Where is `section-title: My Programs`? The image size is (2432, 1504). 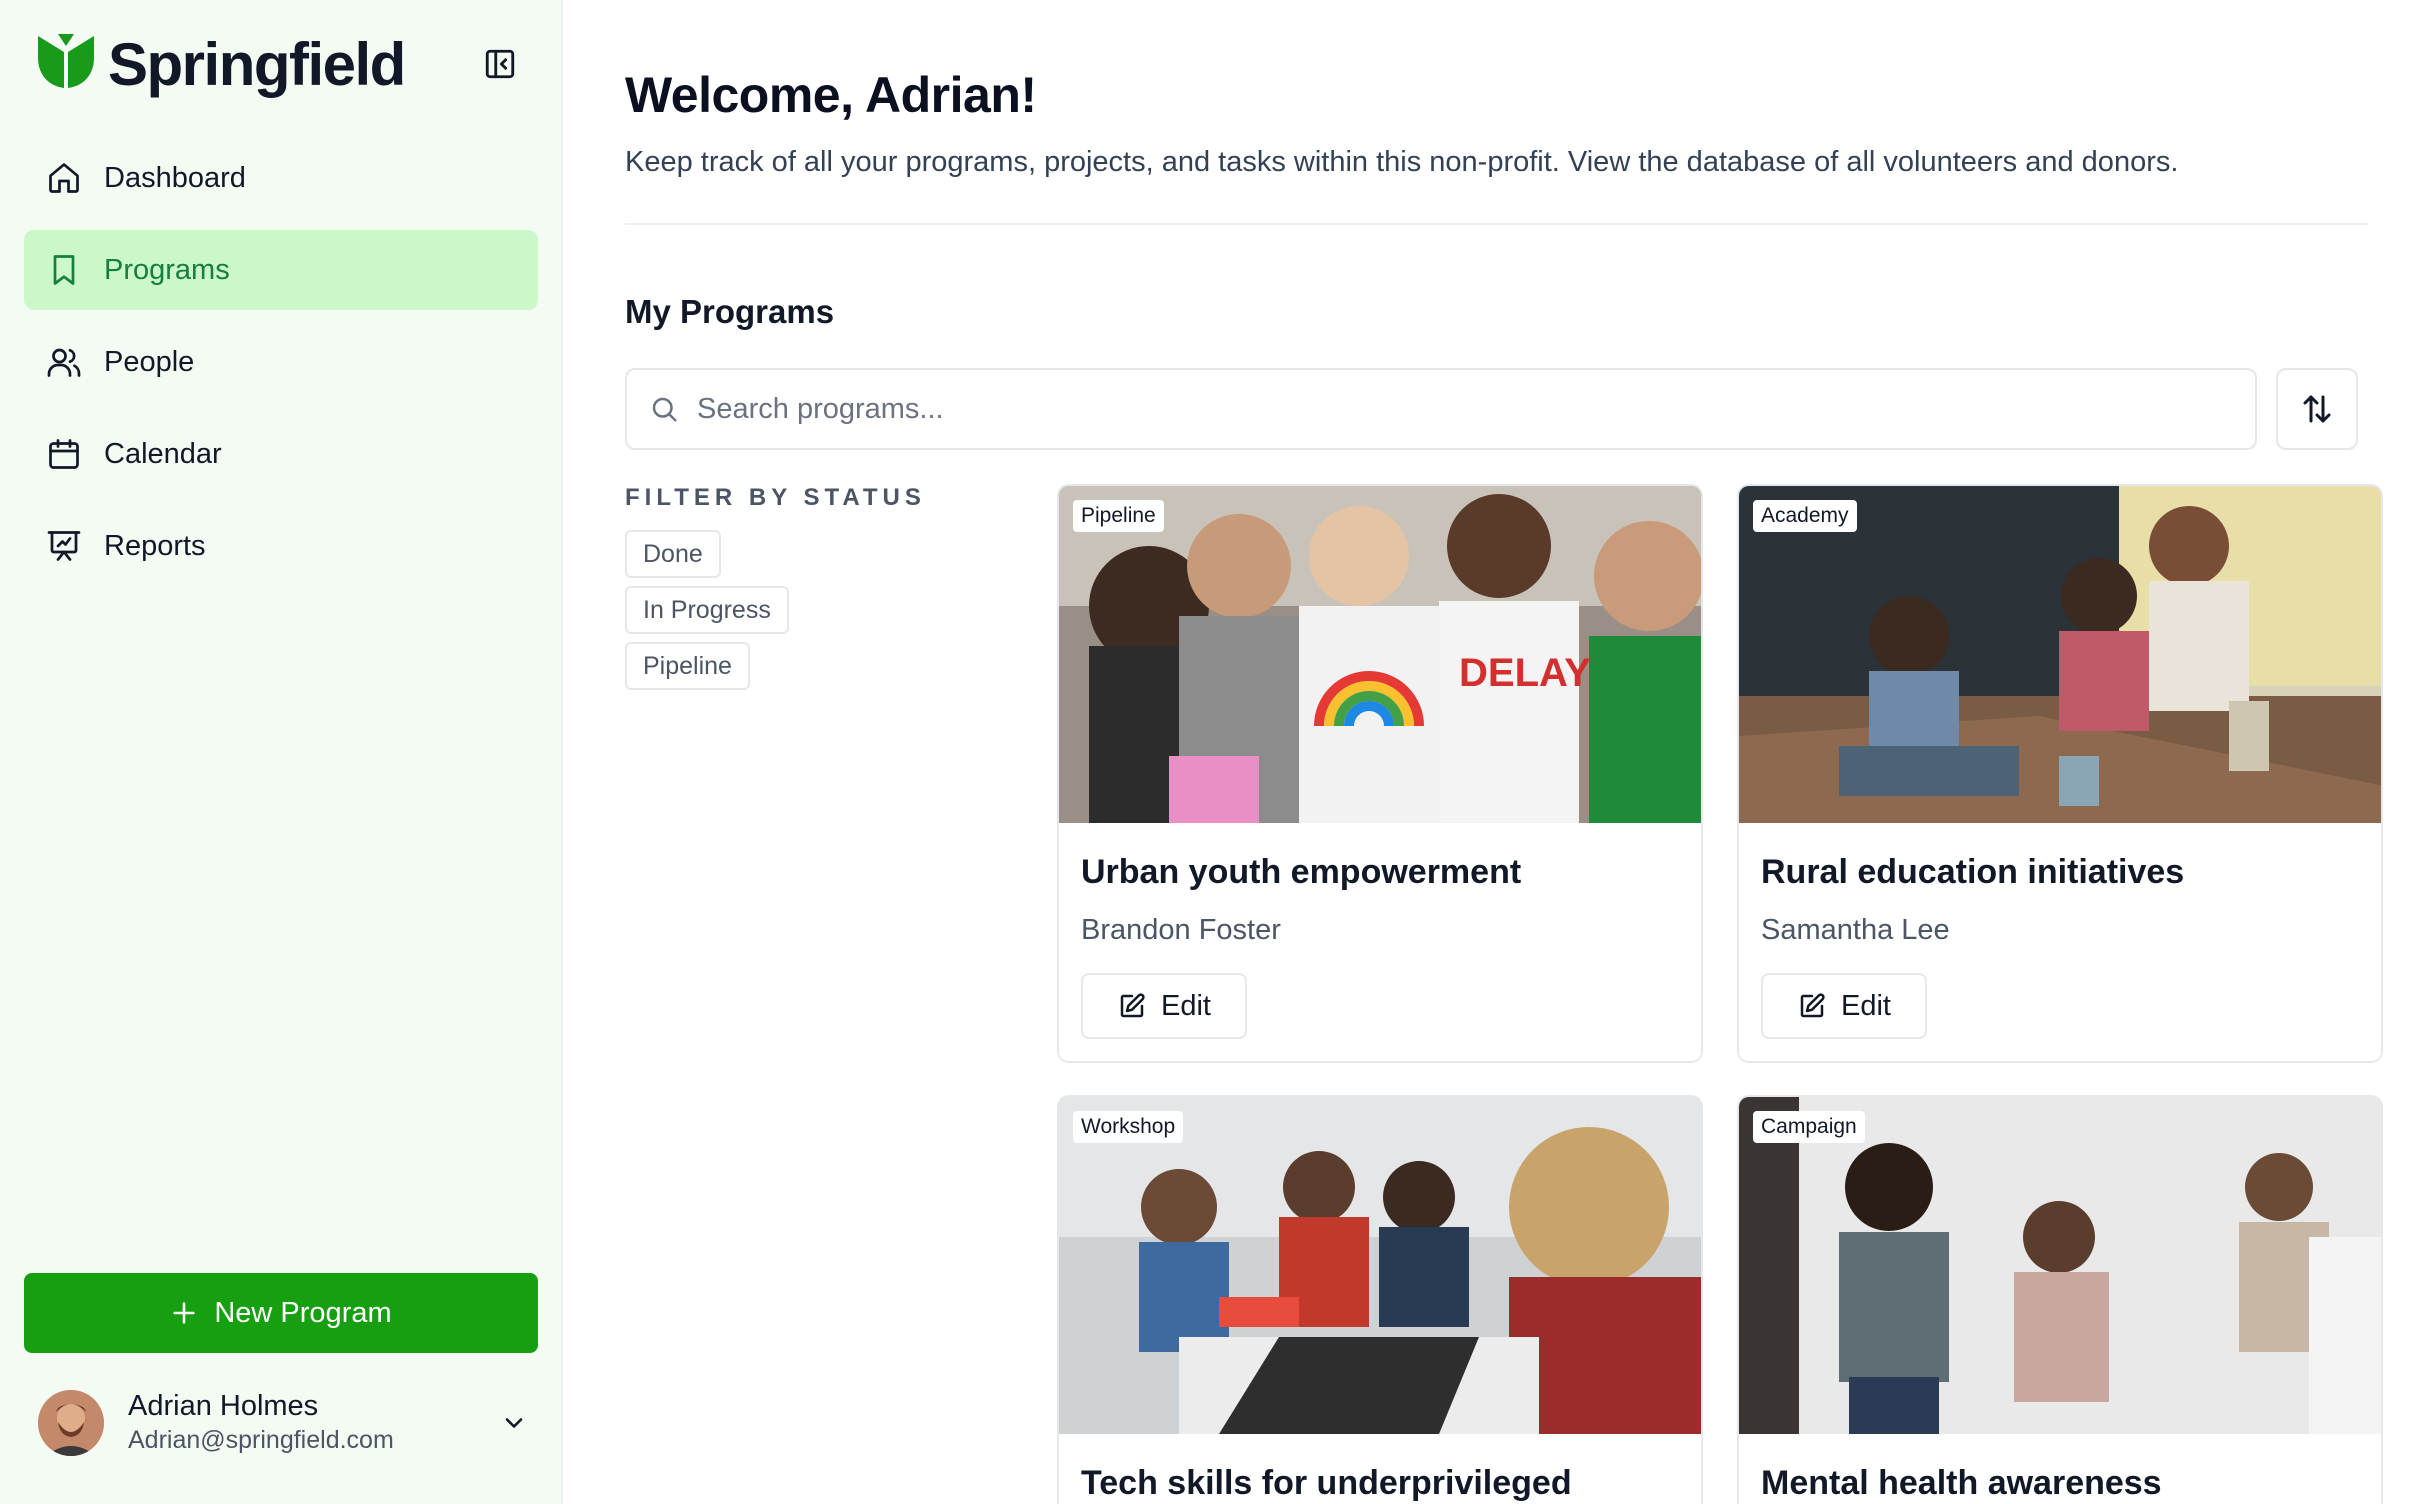 section-title: My Programs is located at coordinates (730, 311).